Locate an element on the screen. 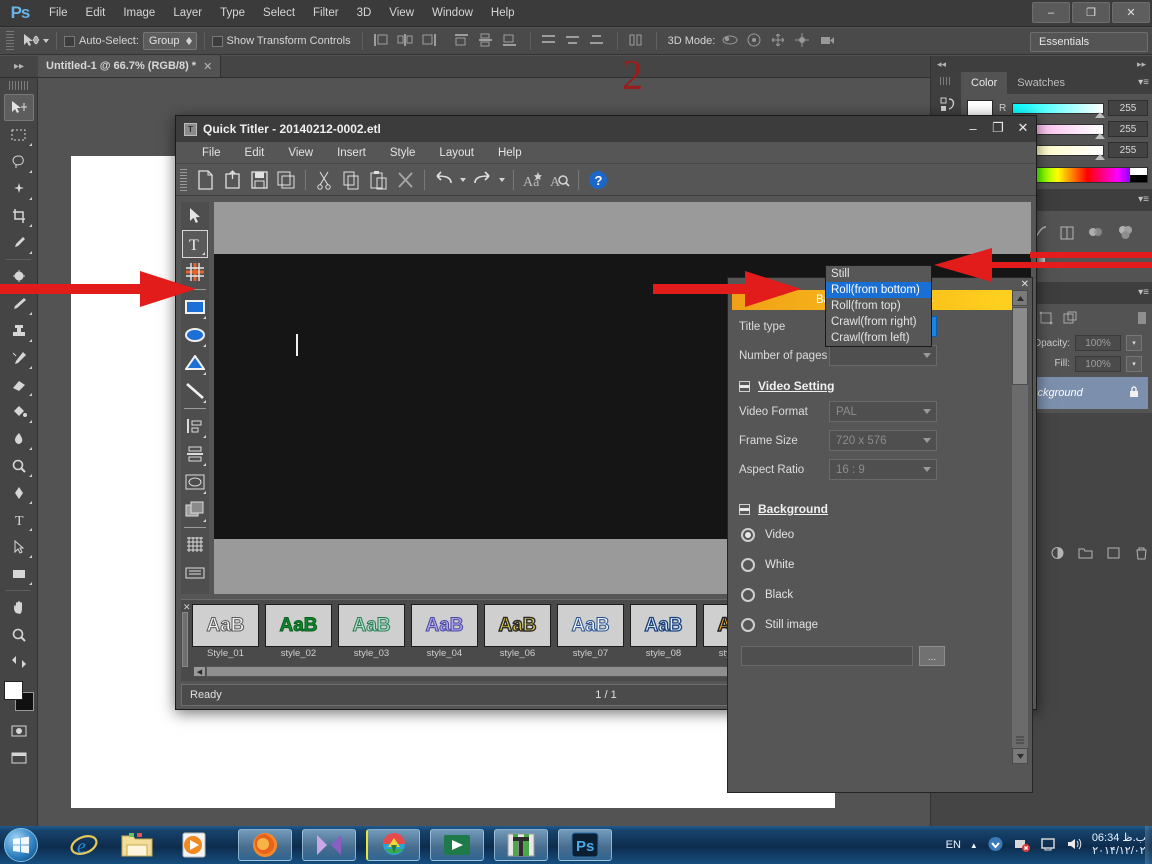  copy-icon is located at coordinates (351, 180).